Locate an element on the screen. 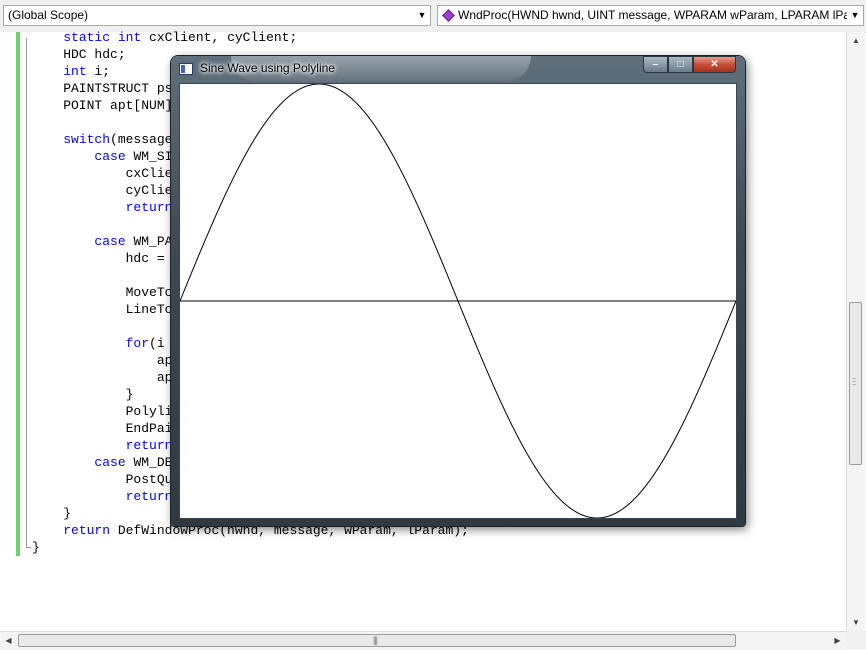  maximize-button: □ is located at coordinates (680, 64).